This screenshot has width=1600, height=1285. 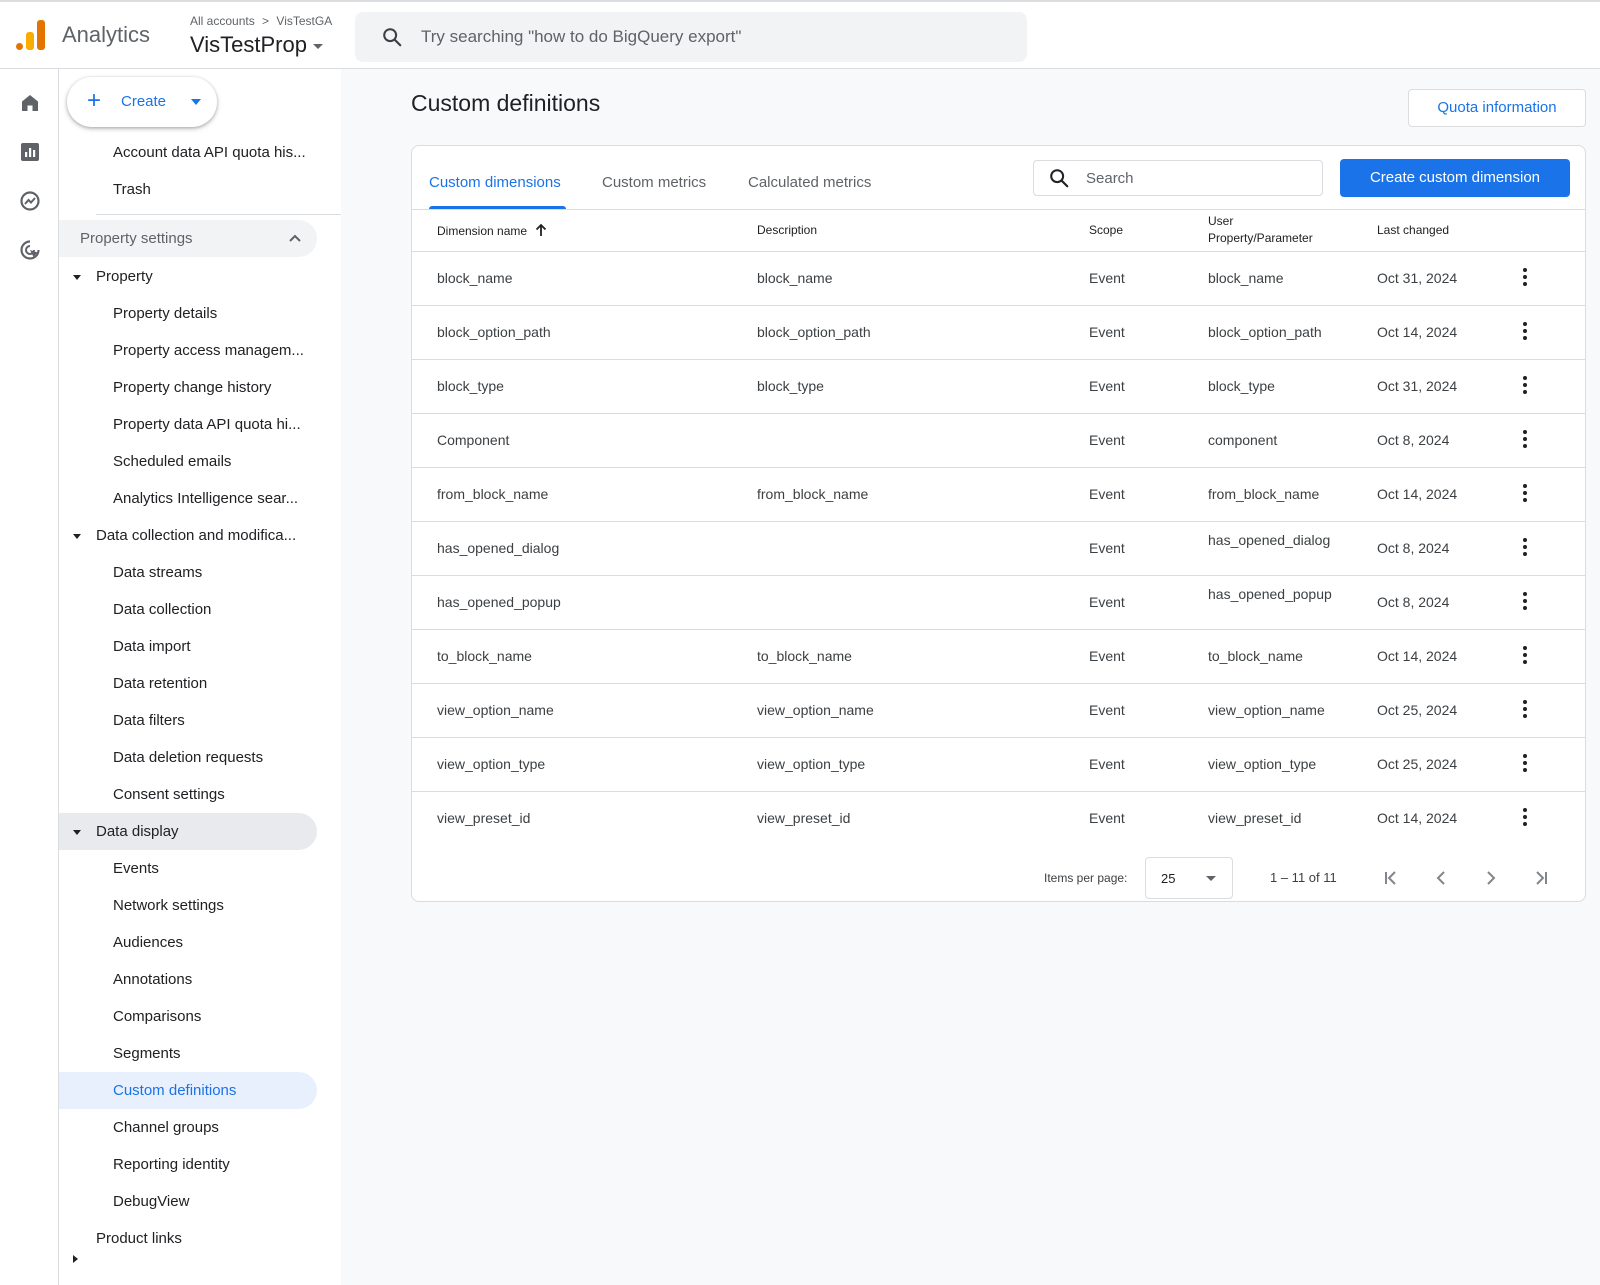 What do you see at coordinates (790, 386) in the screenshot?
I see `cell-description: block_type` at bounding box center [790, 386].